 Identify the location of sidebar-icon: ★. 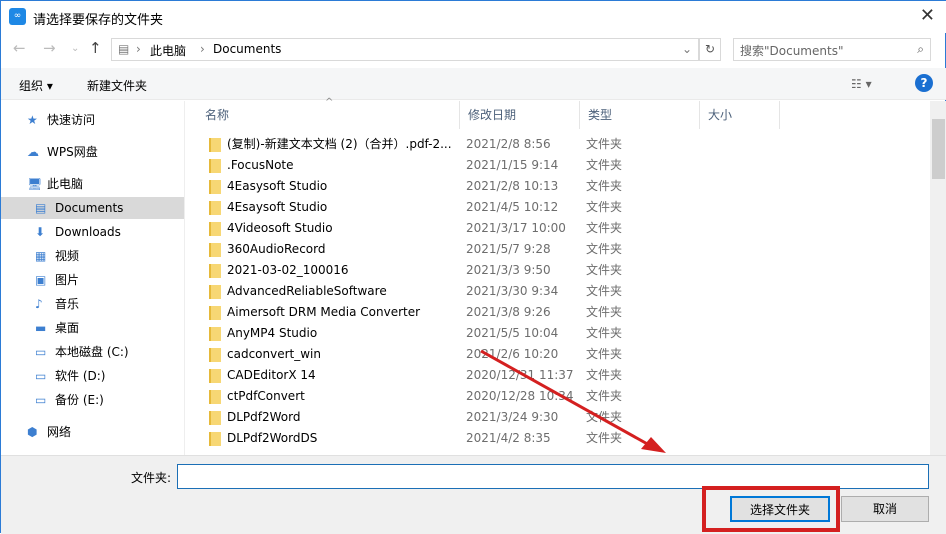
(32, 120).